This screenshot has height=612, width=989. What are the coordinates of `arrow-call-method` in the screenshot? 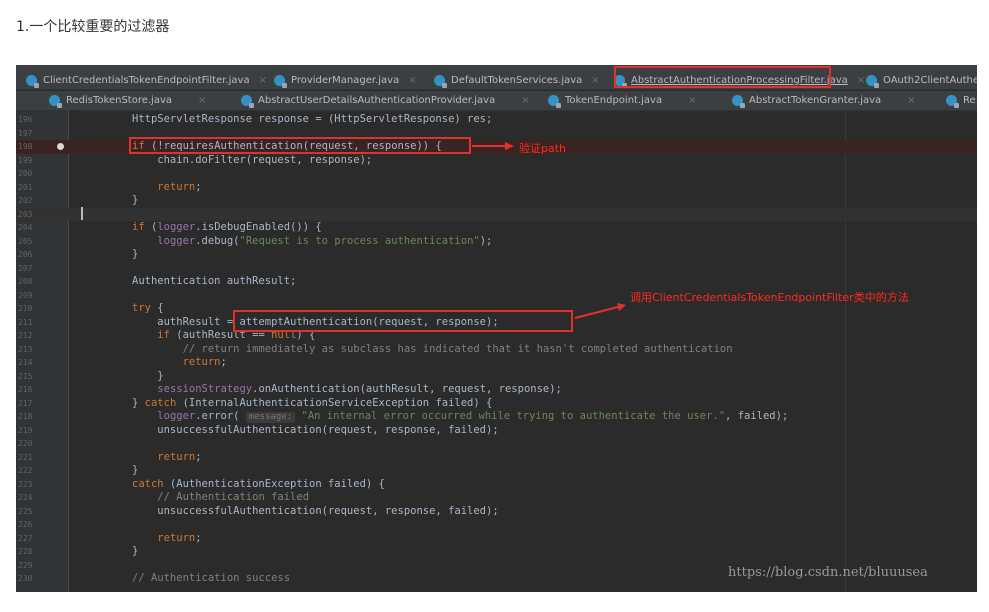 It's located at (600, 311).